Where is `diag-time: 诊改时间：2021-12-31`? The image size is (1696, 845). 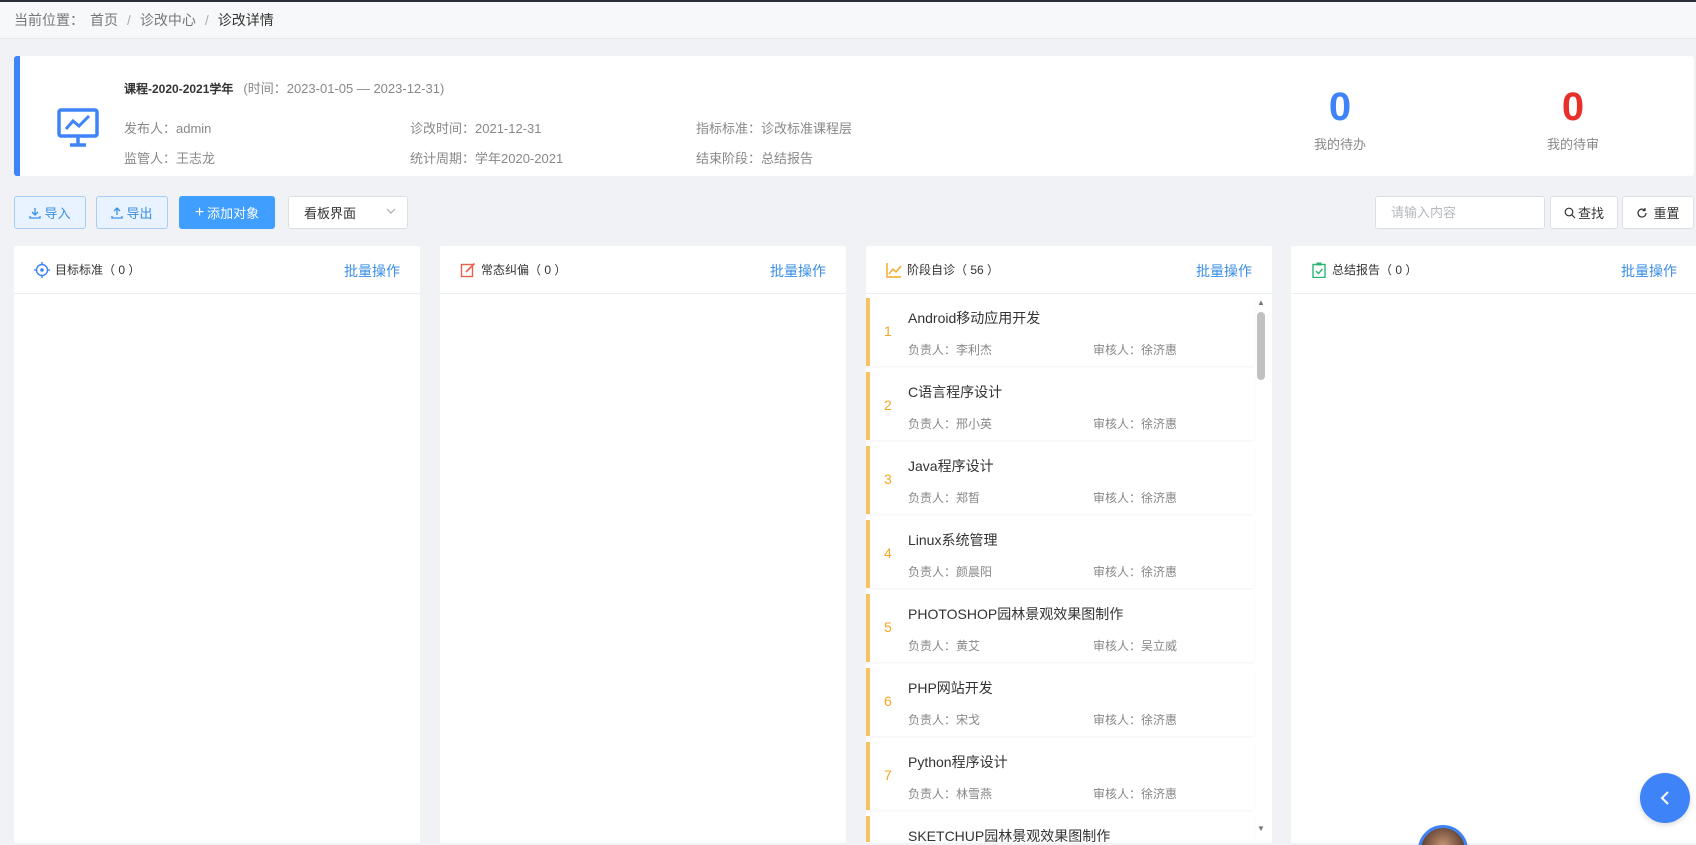 diag-time: 诊改时间：2021-12-31 is located at coordinates (476, 128).